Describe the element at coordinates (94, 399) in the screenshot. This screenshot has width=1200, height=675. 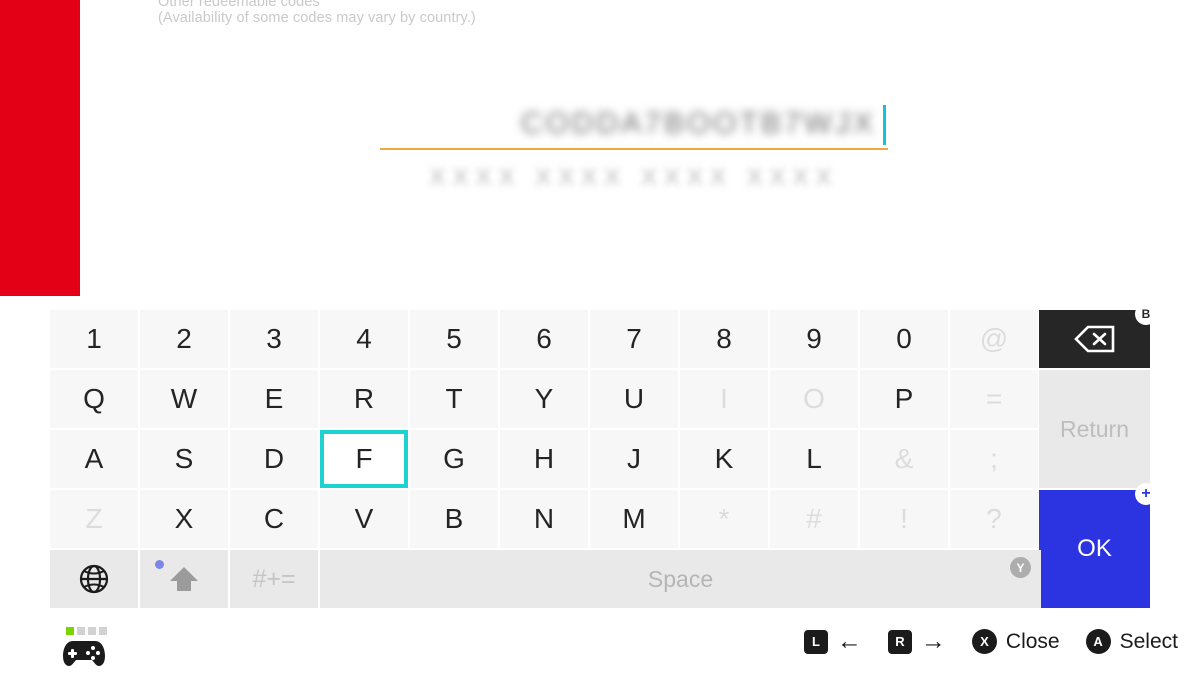
I see `key-Q: Q` at that location.